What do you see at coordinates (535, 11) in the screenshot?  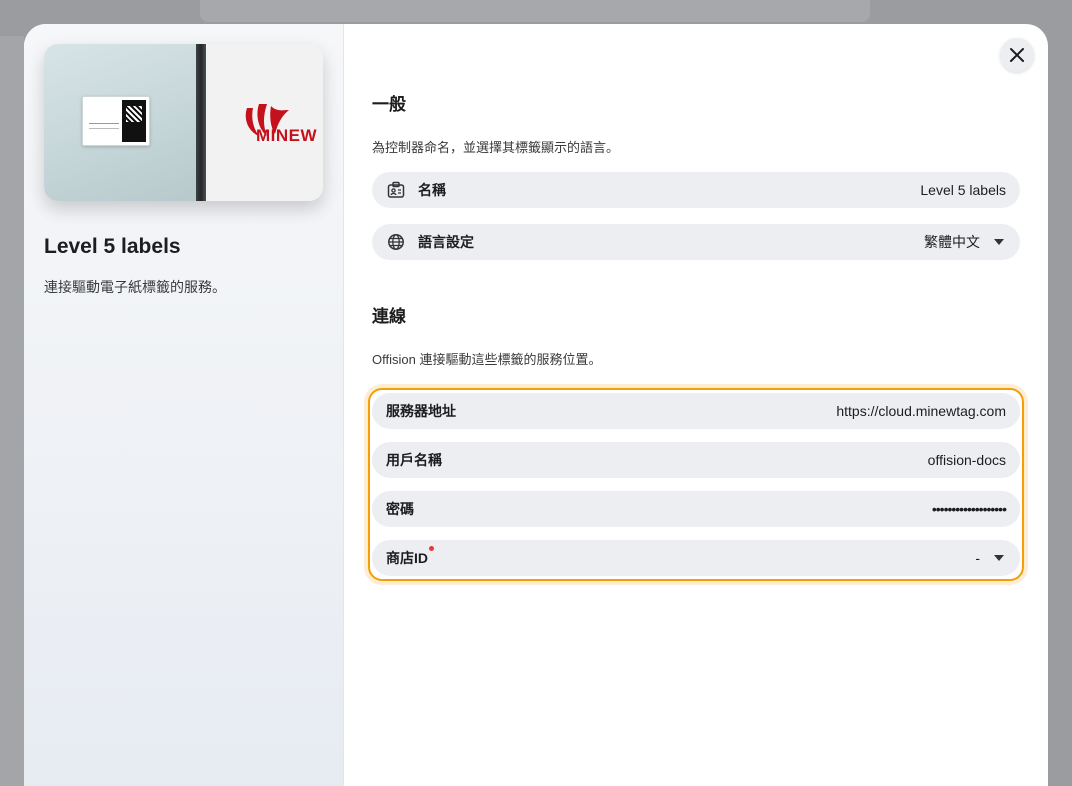 I see `background-window-bar` at bounding box center [535, 11].